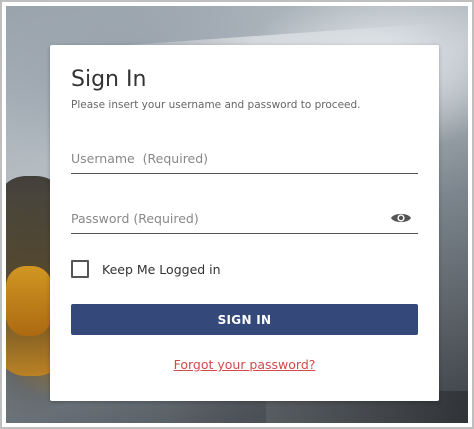  Describe the element at coordinates (244, 319) in the screenshot. I see `sign-in-button: SIGN IN` at that location.